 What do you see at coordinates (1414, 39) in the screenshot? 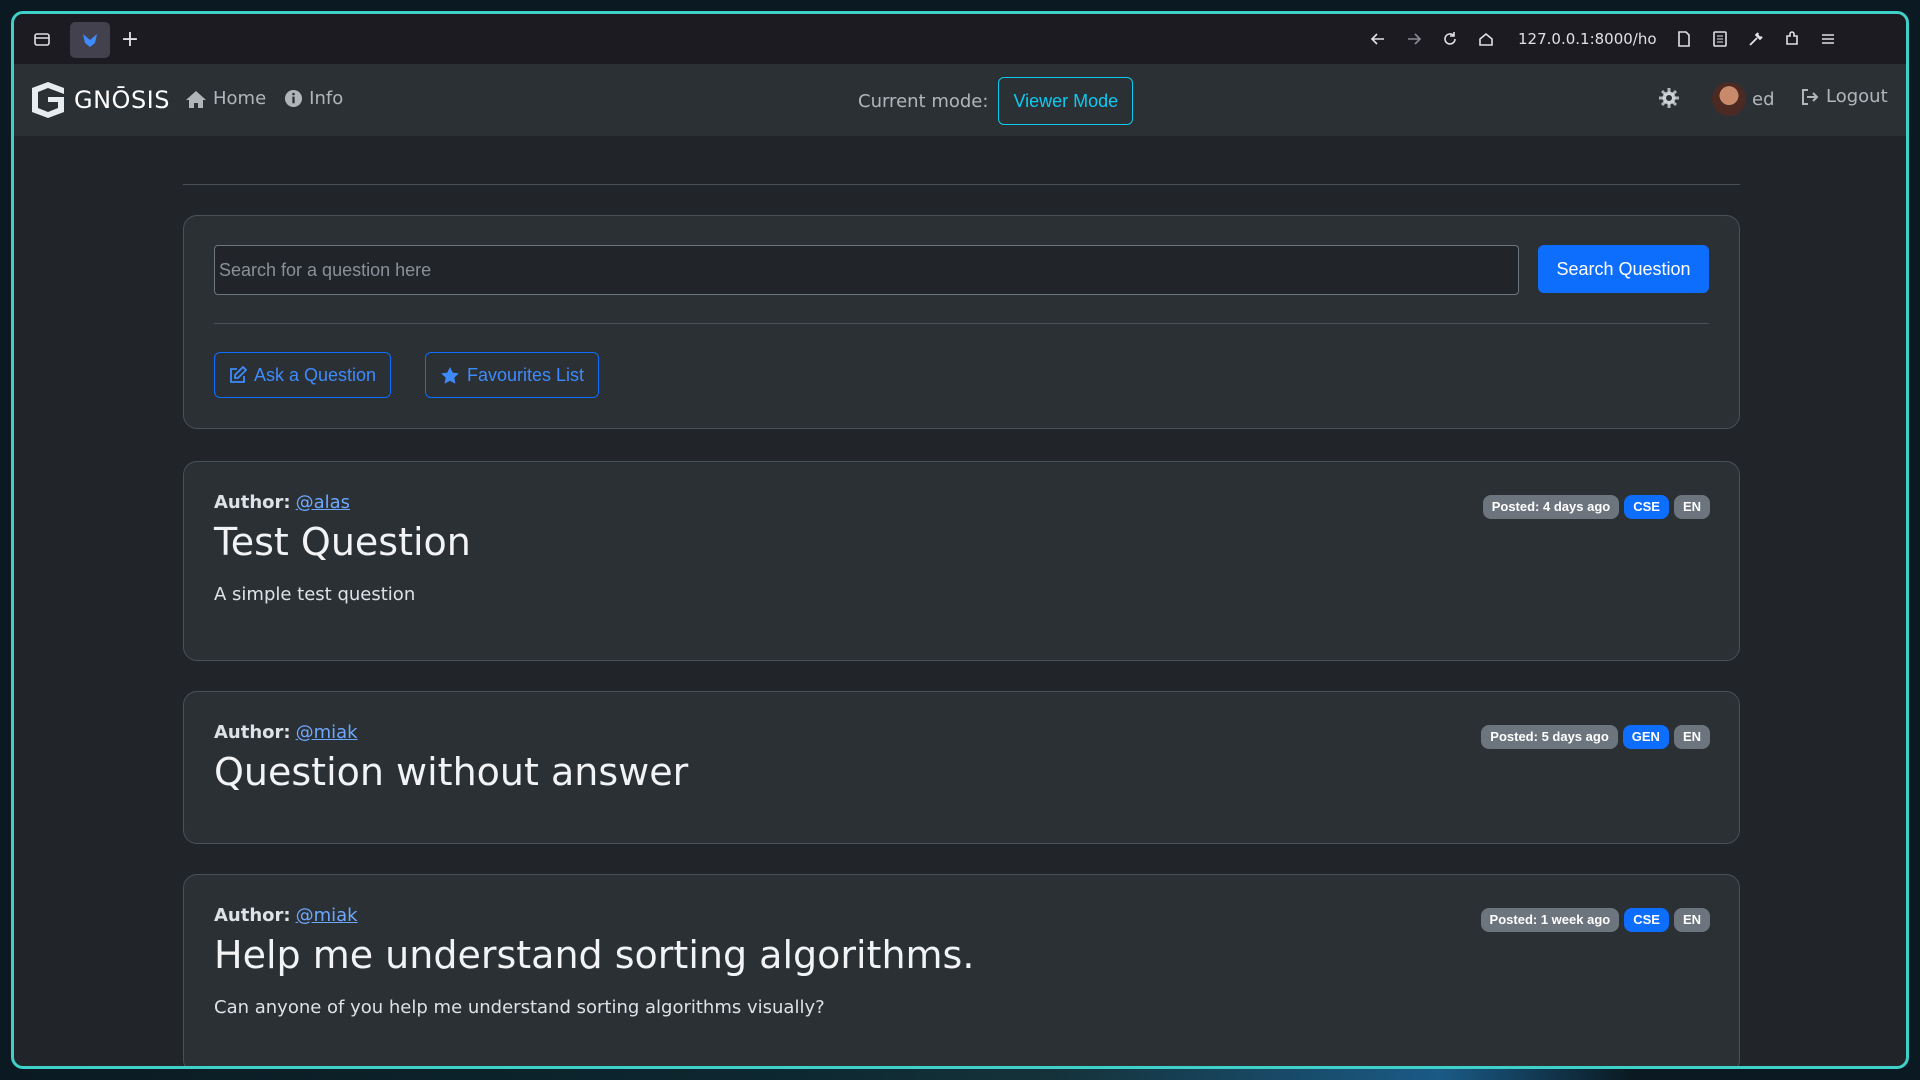
I see `forward-arrow-icon` at bounding box center [1414, 39].